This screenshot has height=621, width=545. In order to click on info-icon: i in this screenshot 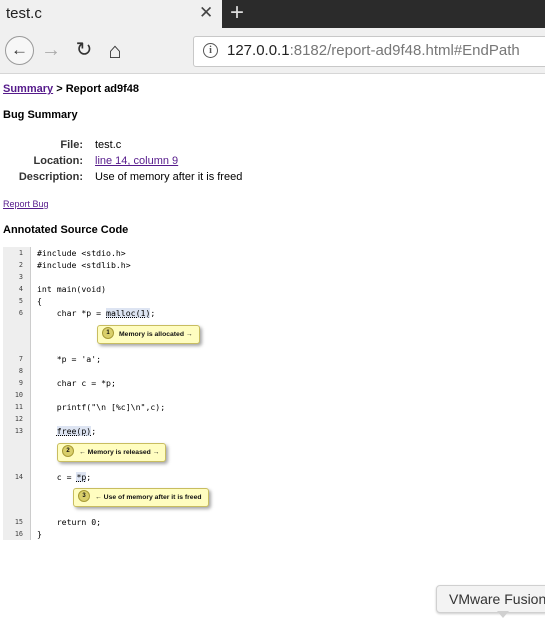, I will do `click(210, 50)`.